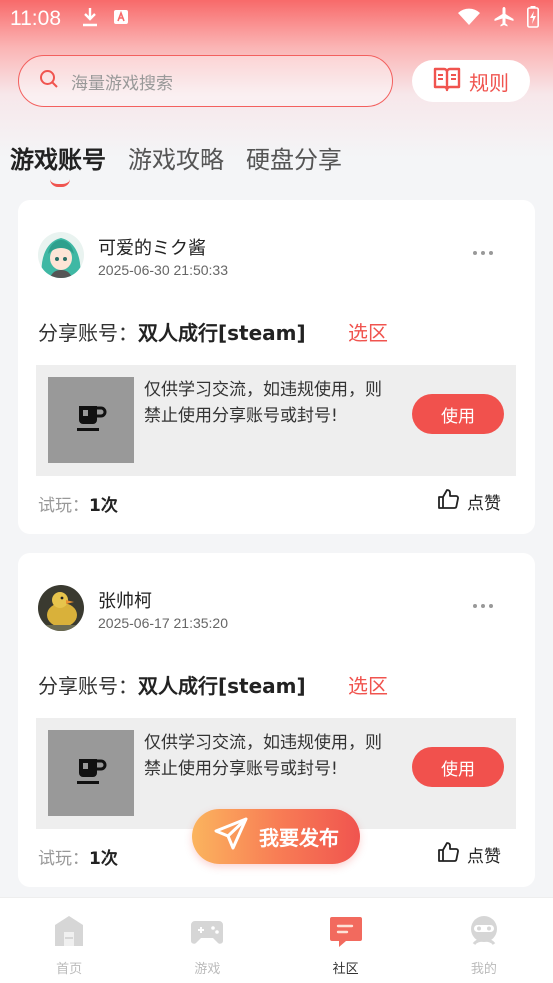  Describe the element at coordinates (90, 19) in the screenshot. I see `download-icon` at that location.